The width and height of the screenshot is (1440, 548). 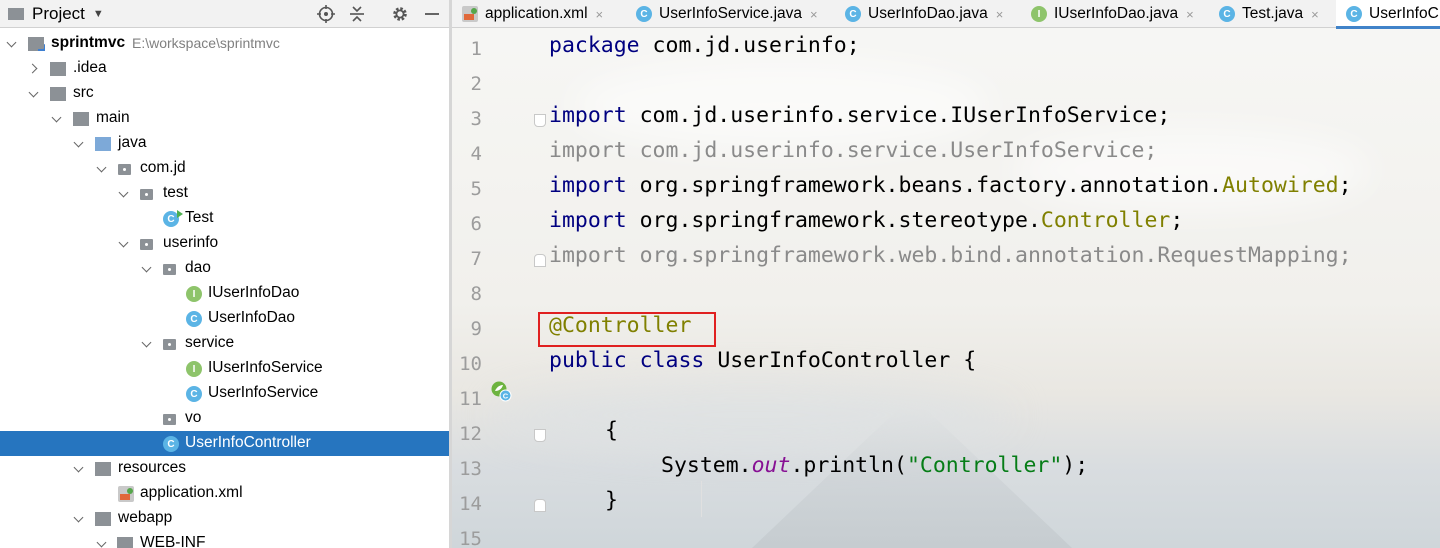 What do you see at coordinates (536, 13) in the screenshot?
I see `tab-label: application.xml` at bounding box center [536, 13].